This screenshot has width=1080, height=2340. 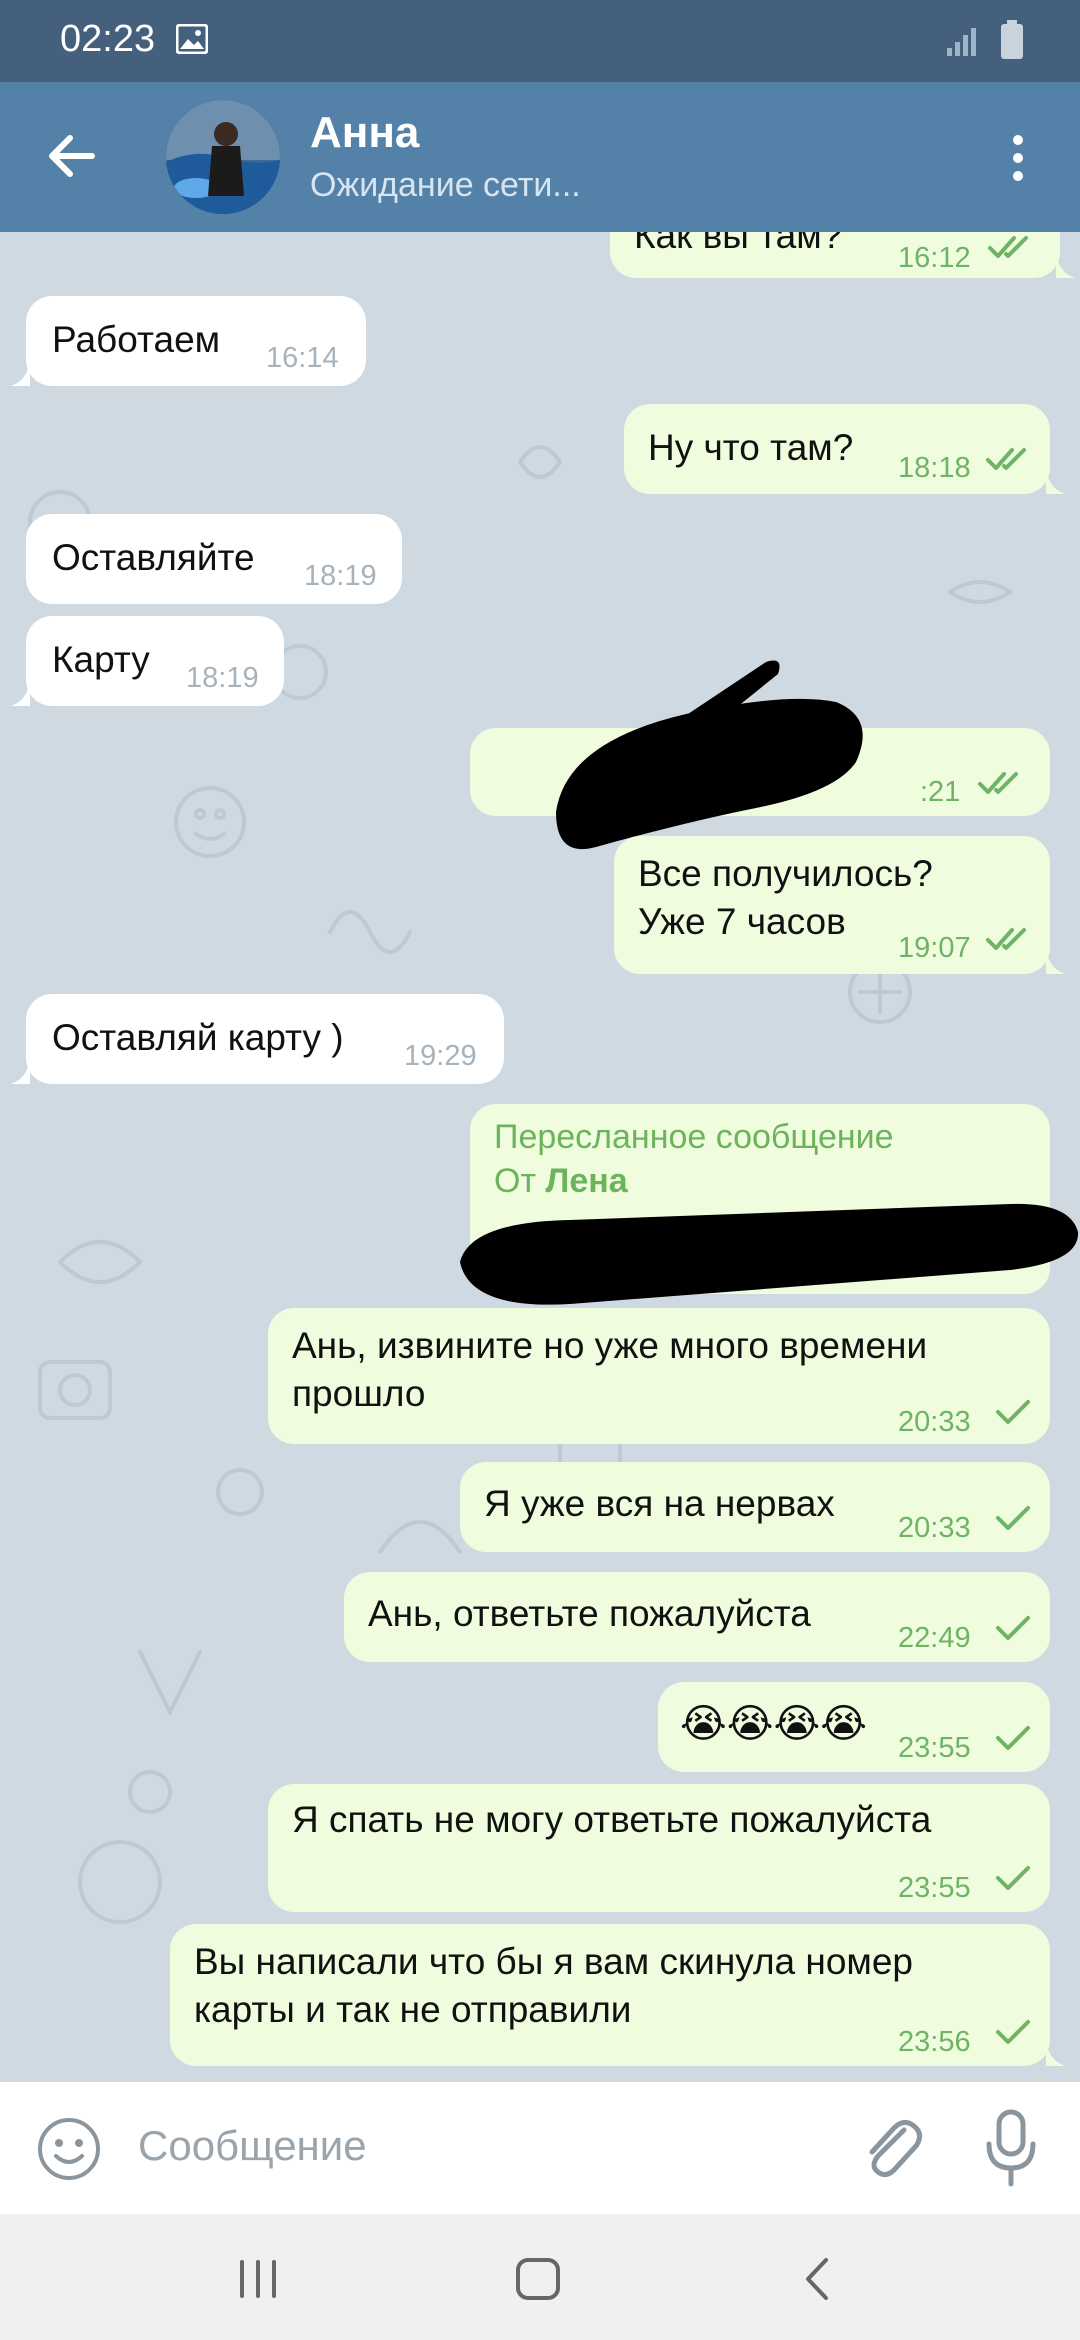 I want to click on message-bubble: Я уже вся на нервах 20:33, so click(x=755, y=1507).